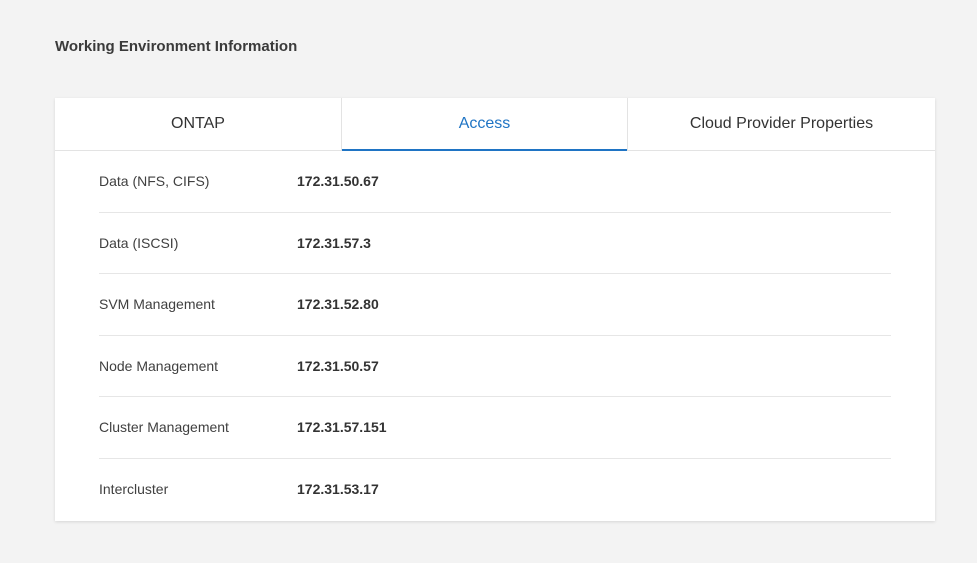 The width and height of the screenshot is (977, 563). Describe the element at coordinates (338, 304) in the screenshot. I see `row-value: 172.31.52.80` at that location.